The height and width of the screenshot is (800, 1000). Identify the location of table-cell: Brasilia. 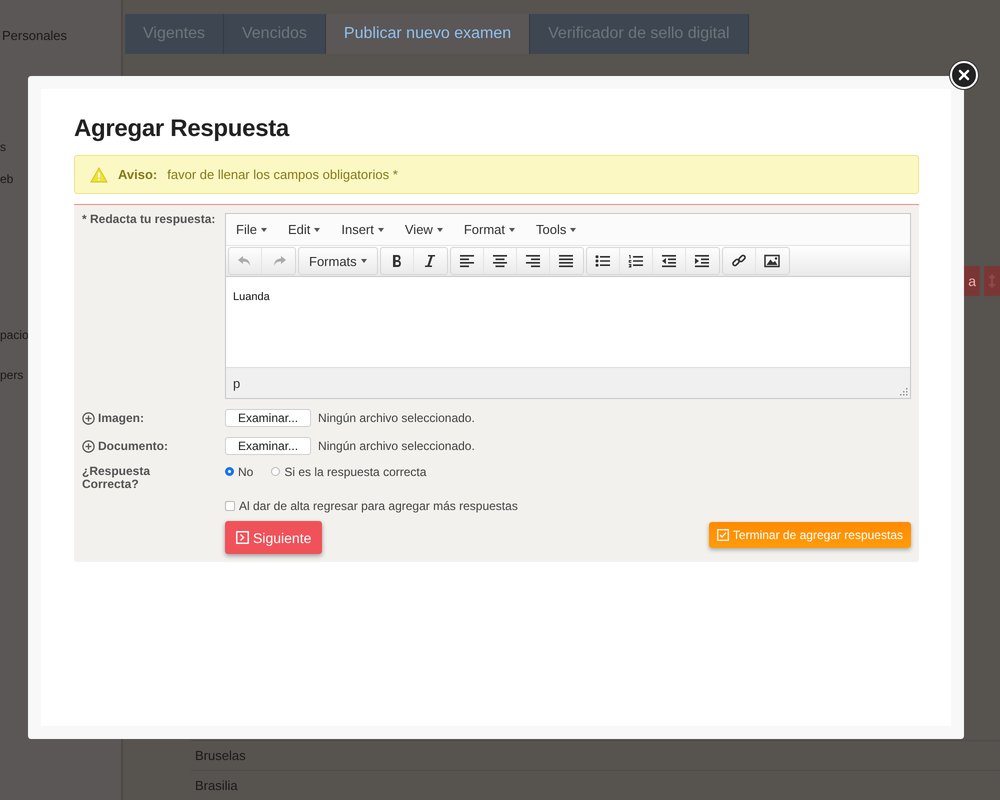
(216, 785).